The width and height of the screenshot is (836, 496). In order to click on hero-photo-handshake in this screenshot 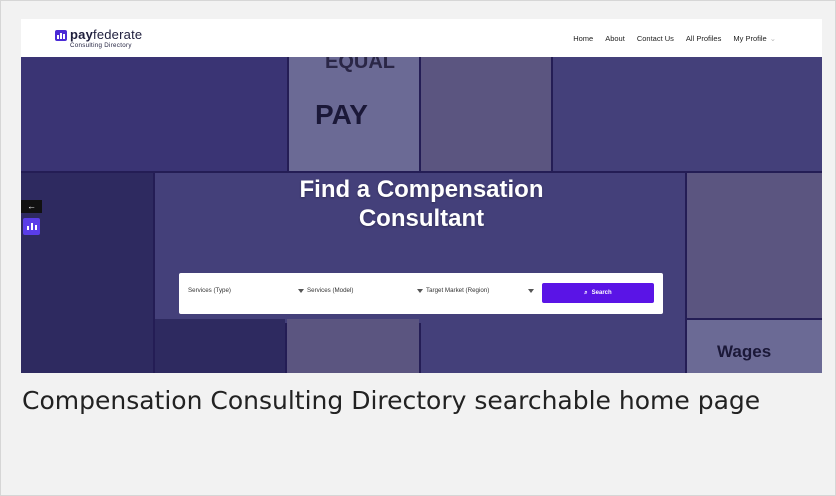, I will do `click(154, 114)`.